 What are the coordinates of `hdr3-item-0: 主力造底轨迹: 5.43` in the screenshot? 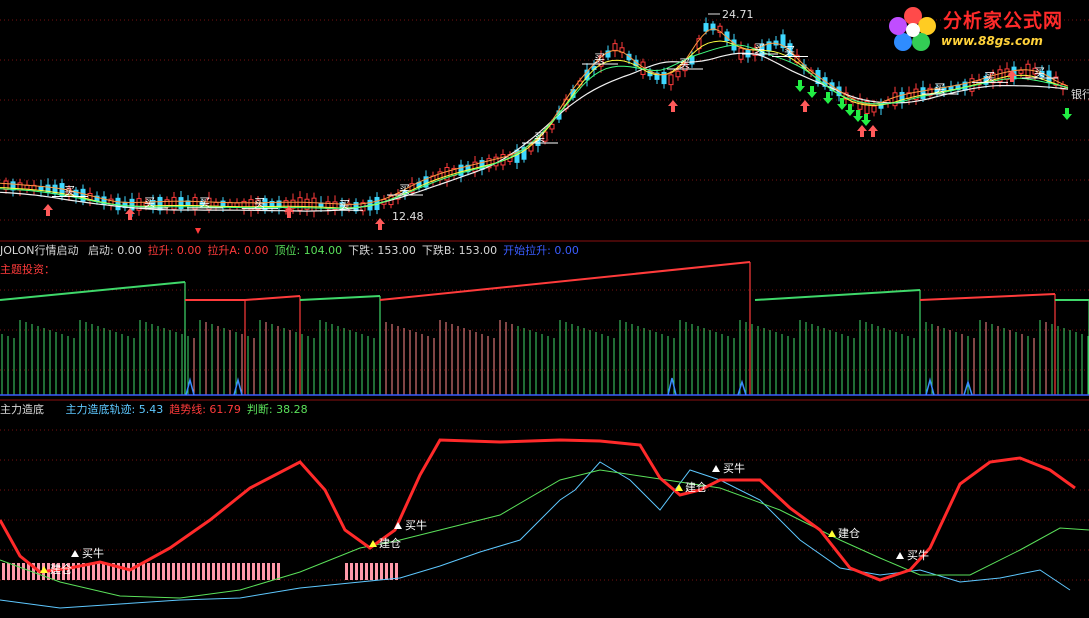 It's located at (114, 409).